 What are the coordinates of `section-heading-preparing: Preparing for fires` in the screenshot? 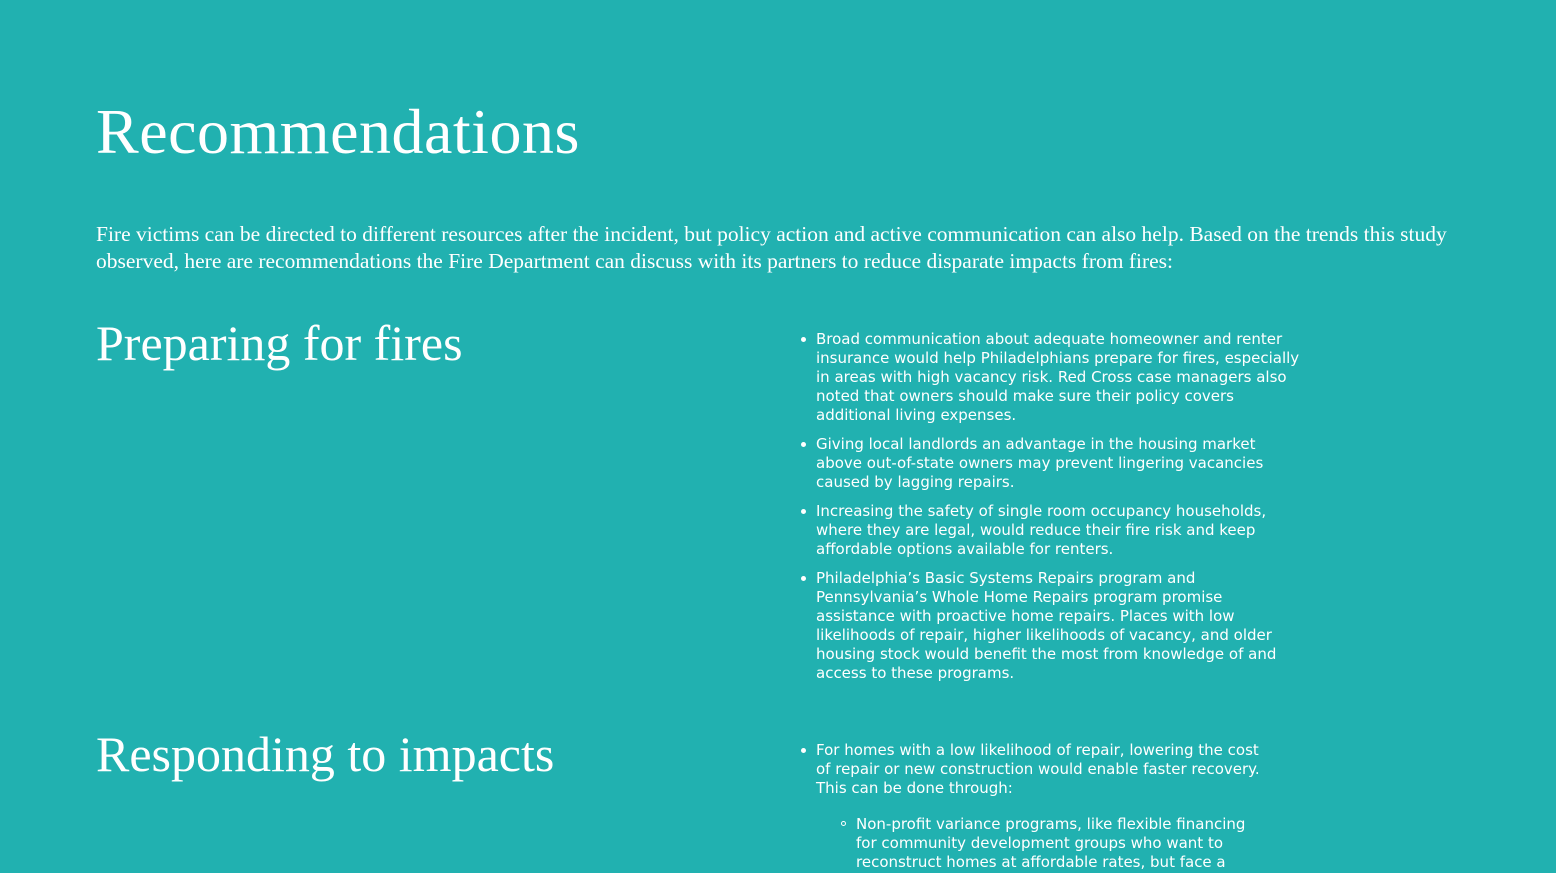 It's located at (279, 343).